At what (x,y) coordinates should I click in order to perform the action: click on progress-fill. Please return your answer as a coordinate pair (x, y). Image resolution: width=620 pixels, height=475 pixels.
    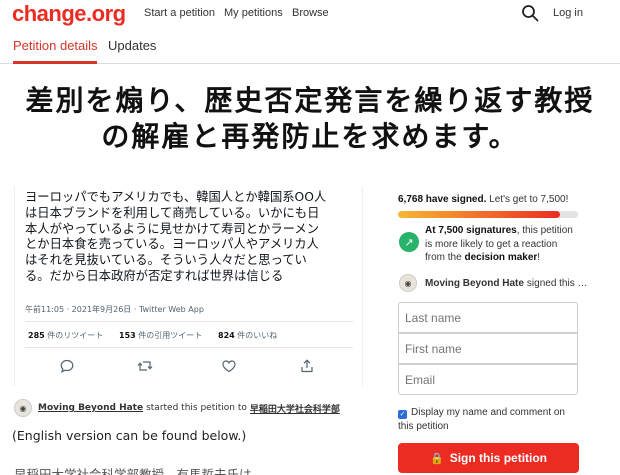
    Looking at the image, I should click on (479, 214).